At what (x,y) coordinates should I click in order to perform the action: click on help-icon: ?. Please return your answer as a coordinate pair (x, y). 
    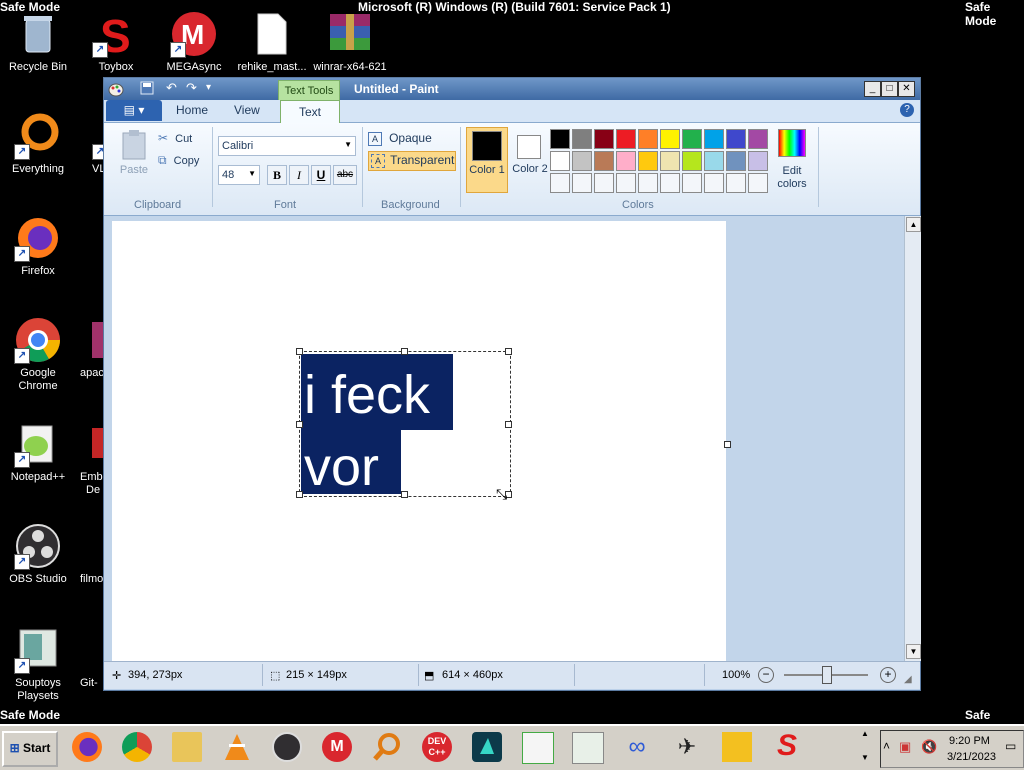
    Looking at the image, I should click on (907, 110).